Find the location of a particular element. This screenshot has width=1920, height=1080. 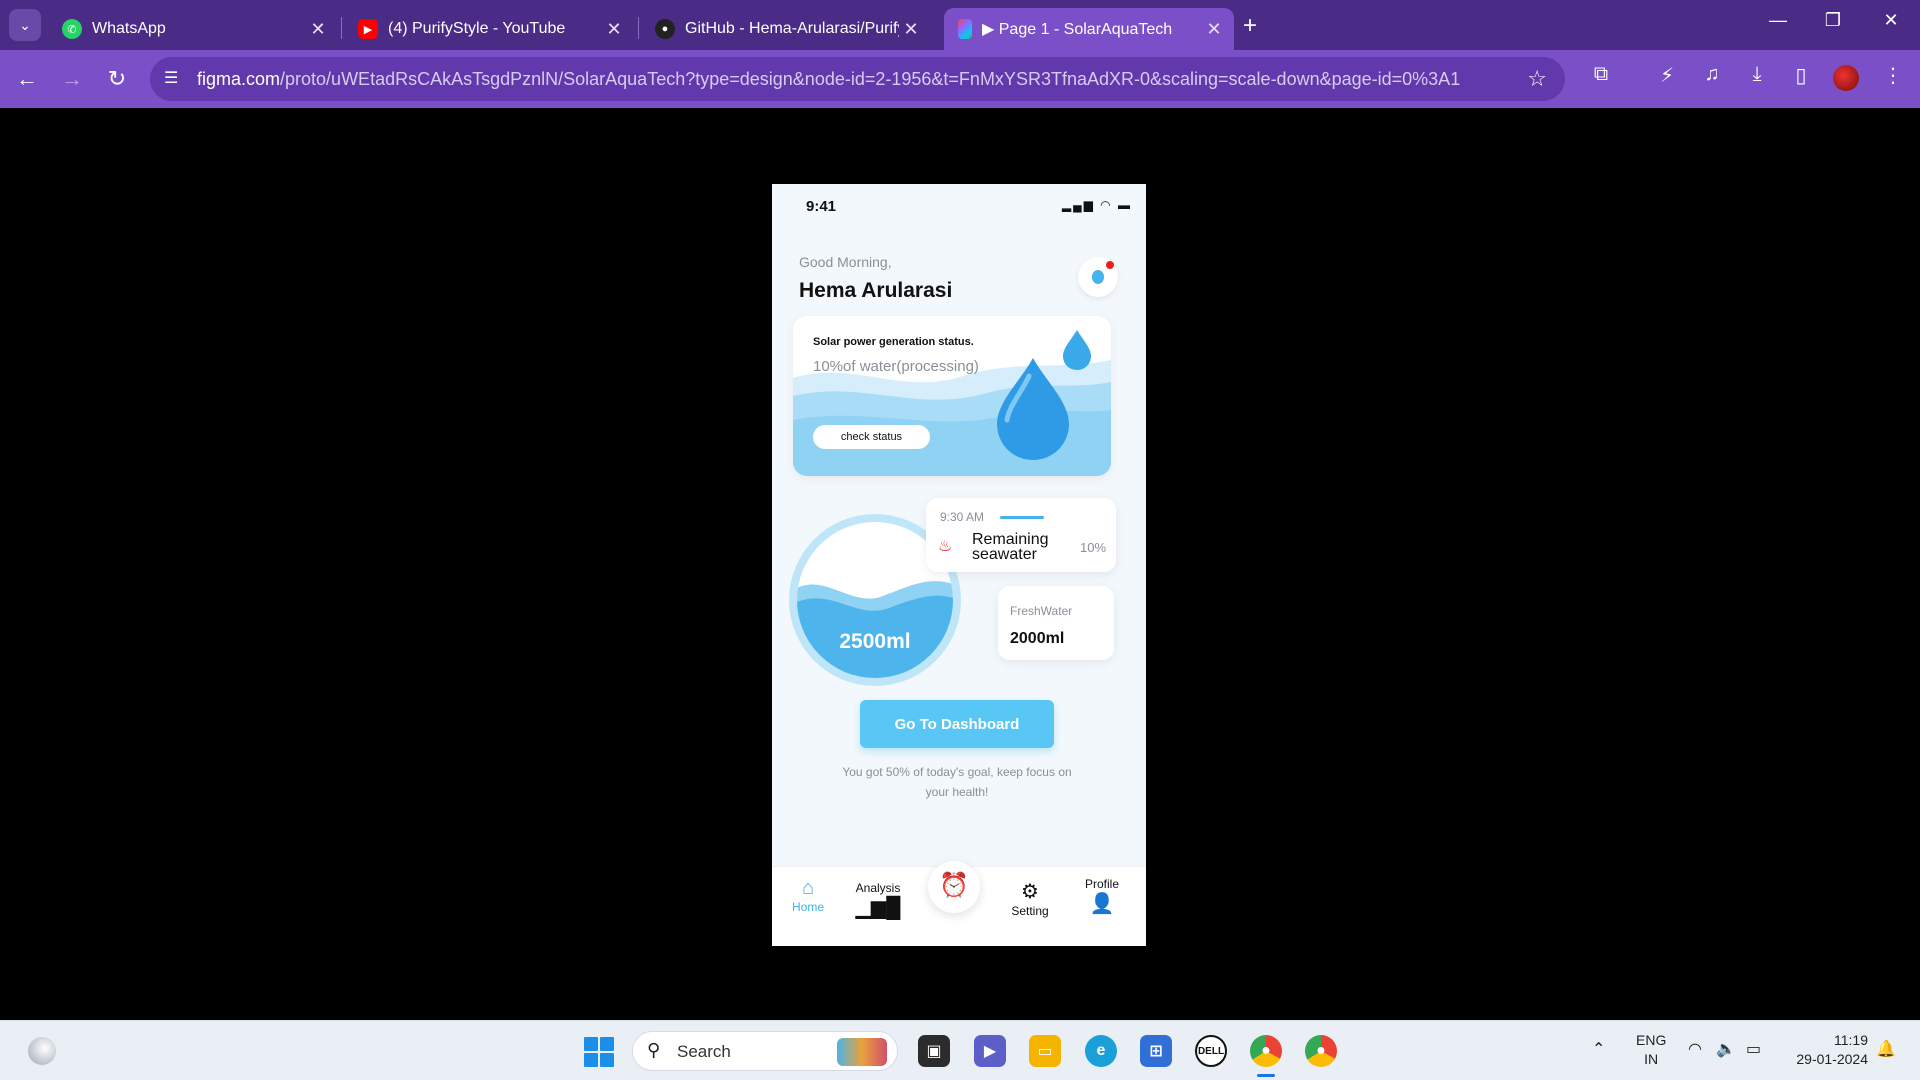

taskbar-search: ⚲ Search is located at coordinates (765, 1051).